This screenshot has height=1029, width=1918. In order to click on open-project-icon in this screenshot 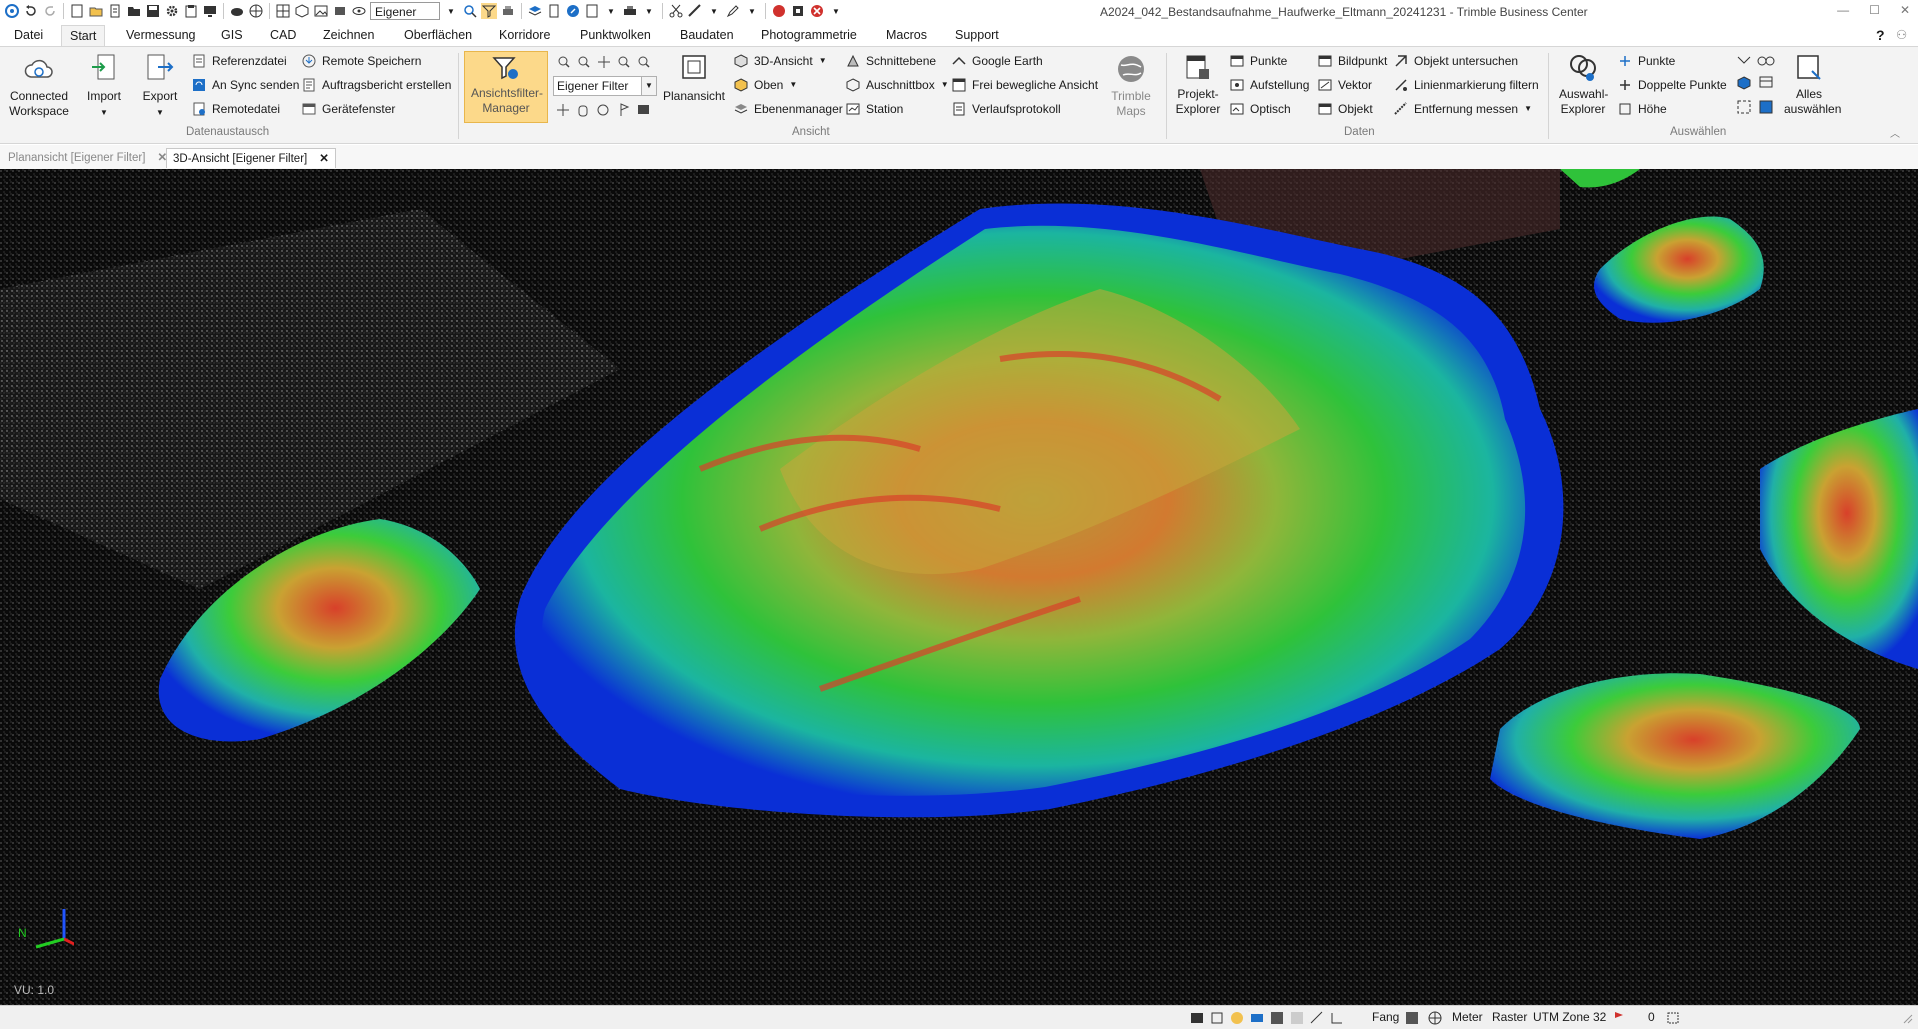, I will do `click(96, 11)`.